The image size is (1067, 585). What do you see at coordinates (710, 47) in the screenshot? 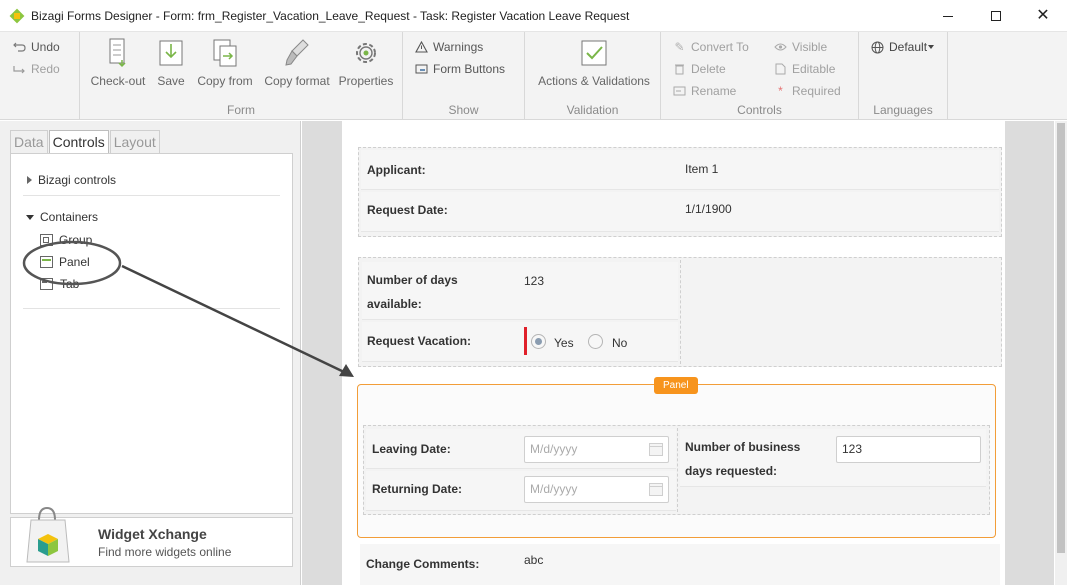
I see `convert-to-button: ✎ Convert To` at bounding box center [710, 47].